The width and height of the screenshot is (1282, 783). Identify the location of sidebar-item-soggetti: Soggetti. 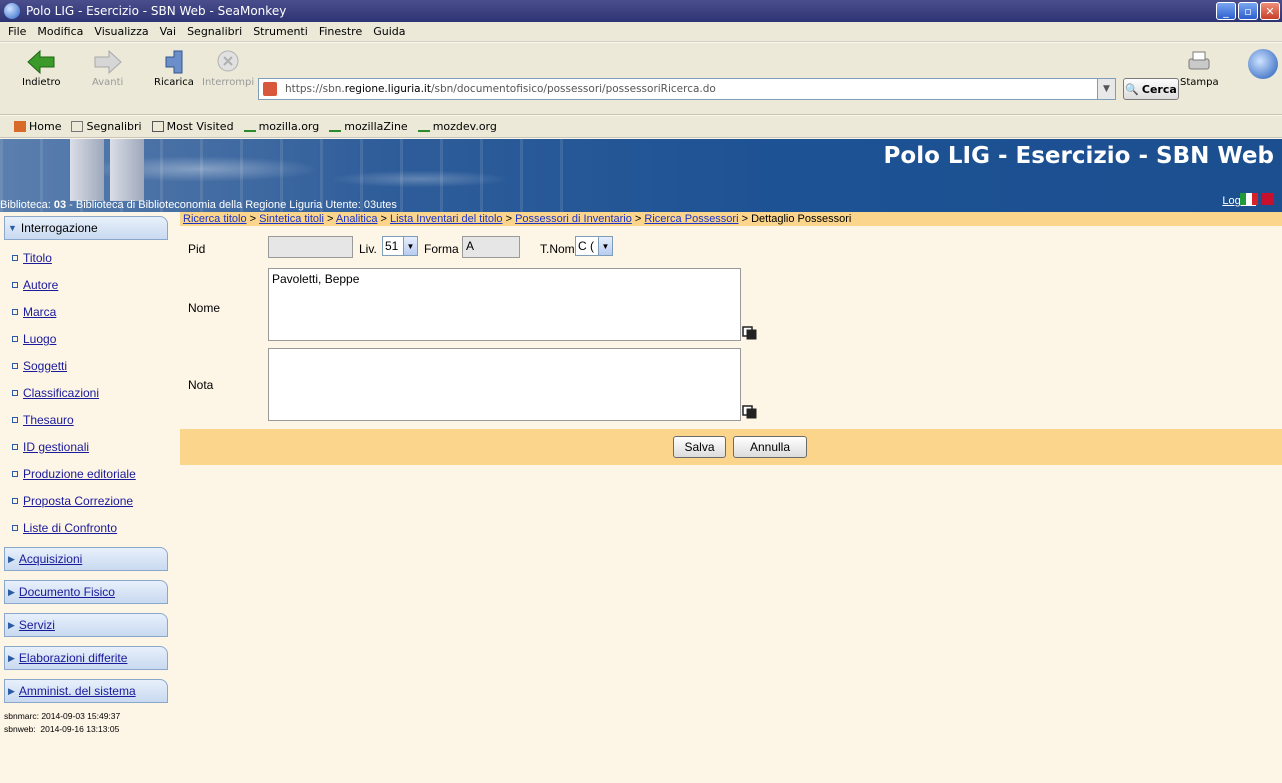
(39, 366).